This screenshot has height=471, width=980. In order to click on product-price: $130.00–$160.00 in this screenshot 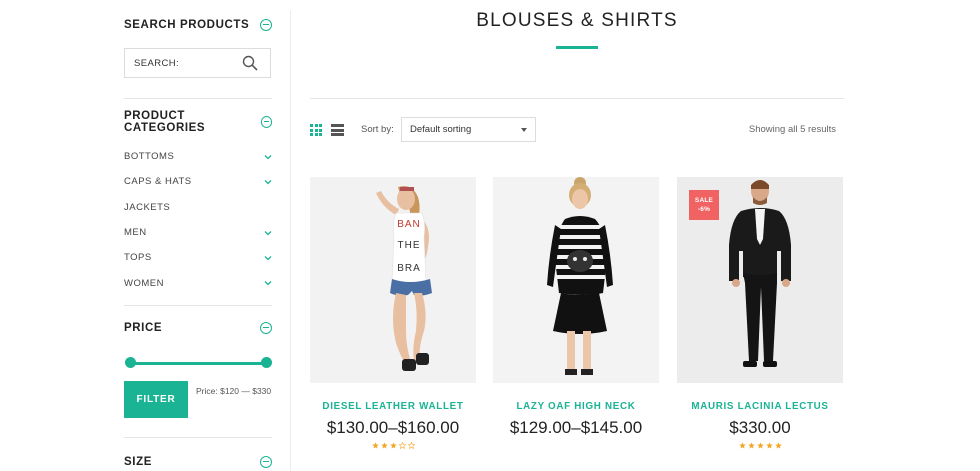, I will do `click(393, 427)`.